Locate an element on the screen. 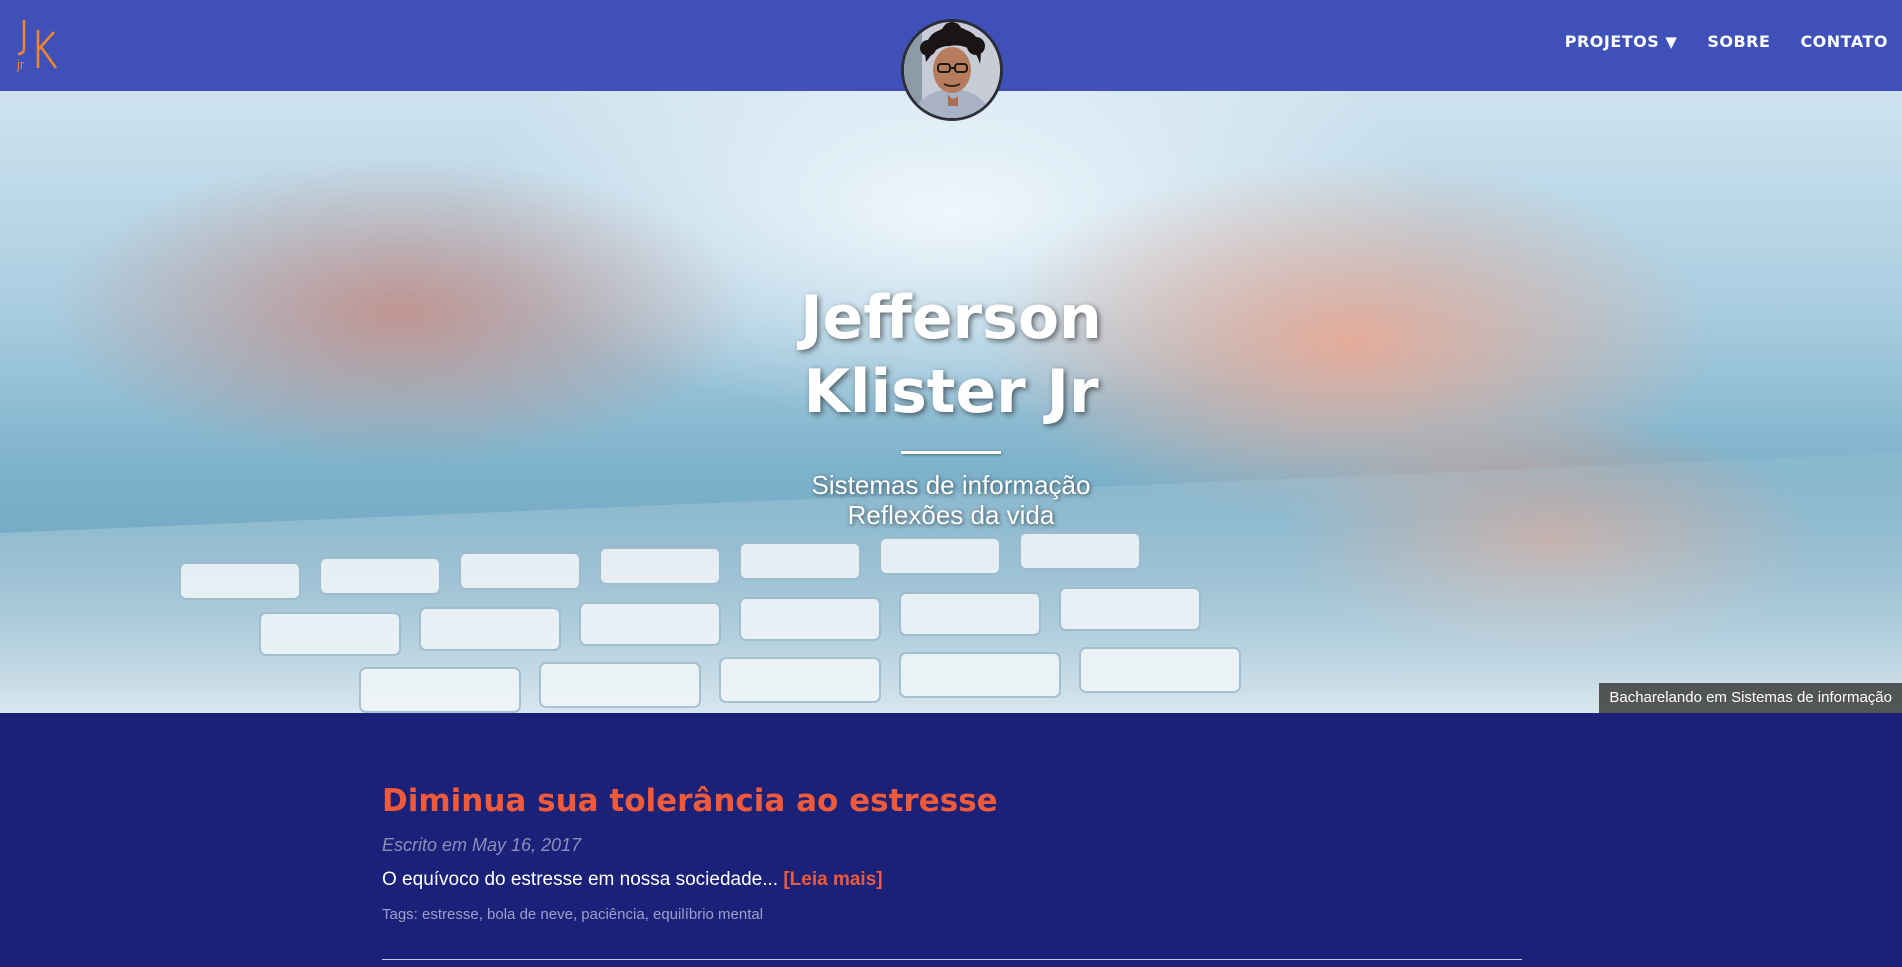 The height and width of the screenshot is (967, 1902). jk-logo-icon: jr is located at coordinates (37, 46).